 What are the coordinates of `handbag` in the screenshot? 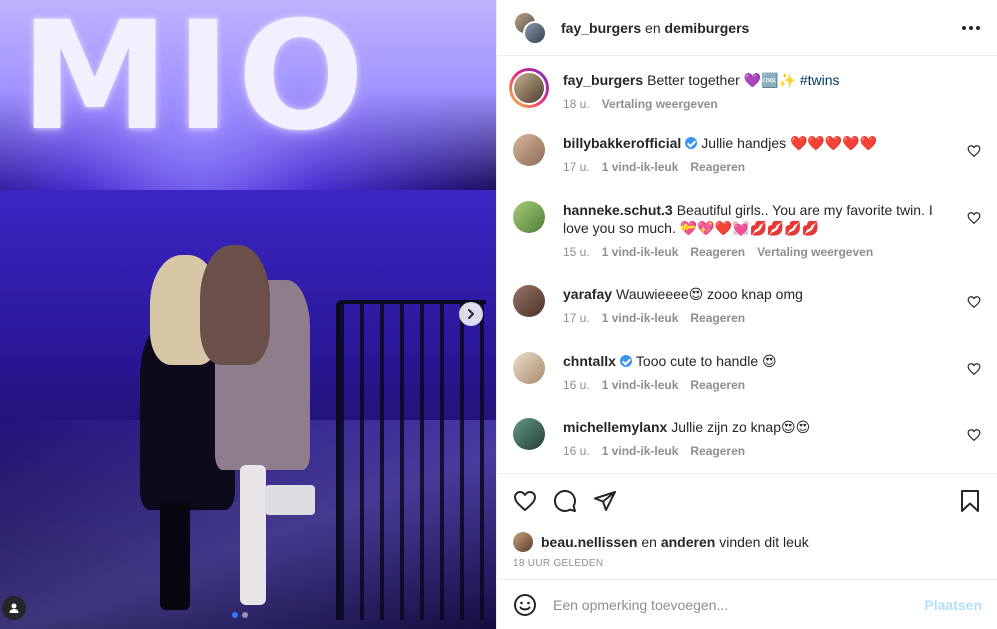 It's located at (290, 500).